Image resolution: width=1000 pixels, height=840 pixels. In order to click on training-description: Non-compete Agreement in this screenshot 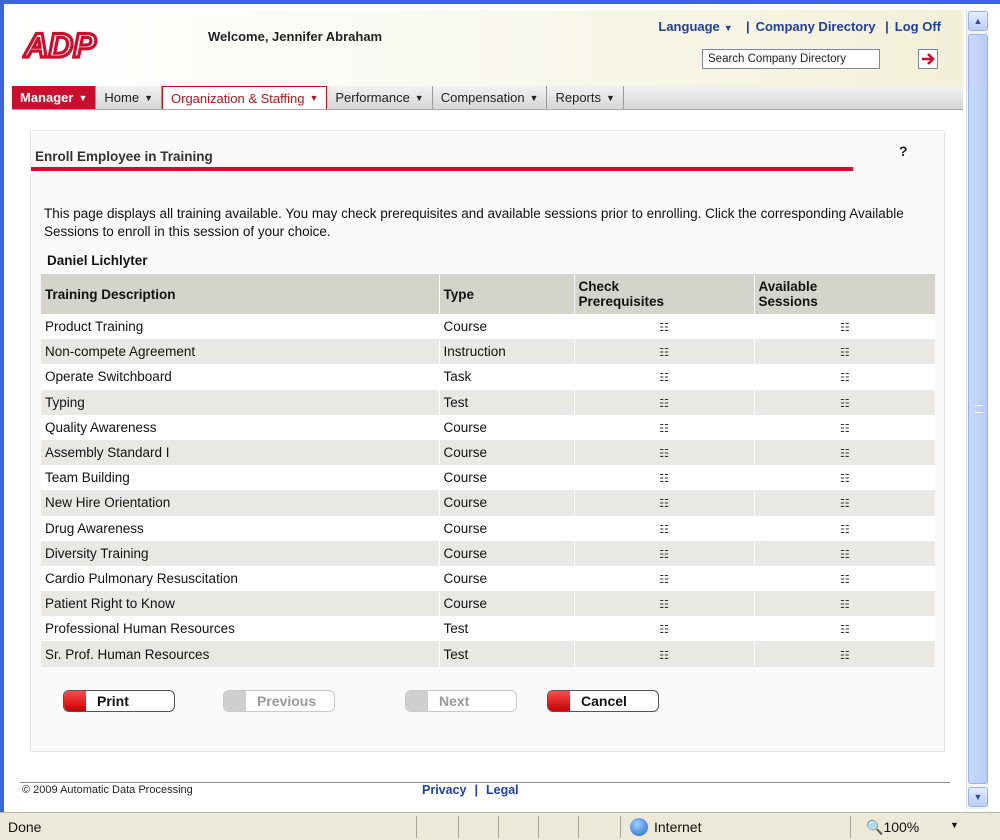, I will do `click(240, 352)`.